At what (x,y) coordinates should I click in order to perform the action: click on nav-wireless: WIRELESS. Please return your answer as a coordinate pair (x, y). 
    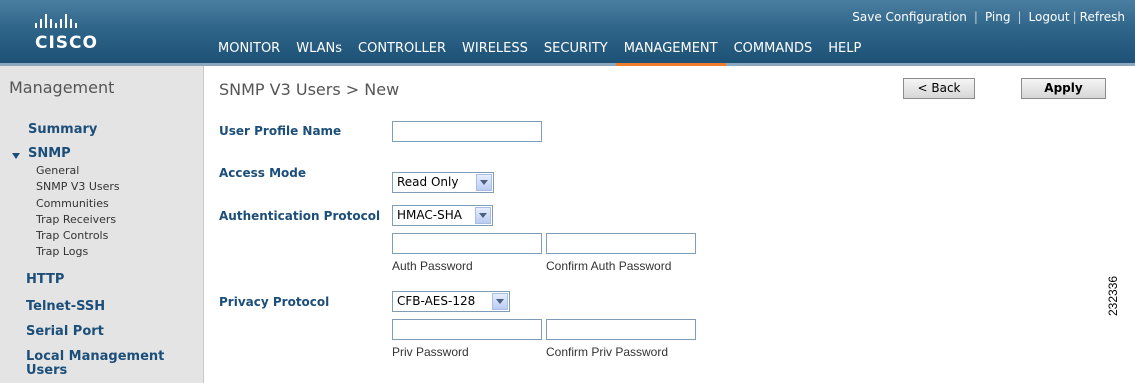
    Looking at the image, I should click on (495, 52).